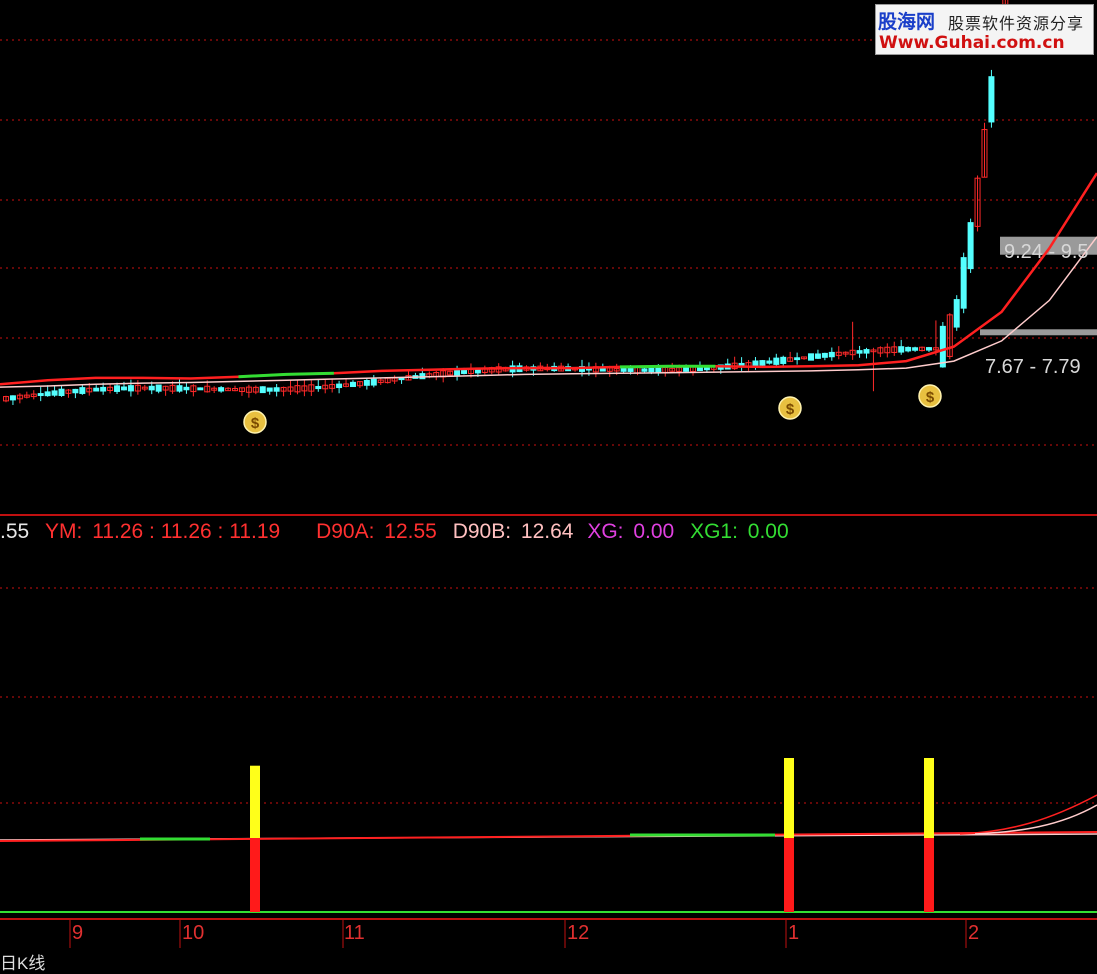 The width and height of the screenshot is (1097, 974). What do you see at coordinates (354, 933) in the screenshot?
I see `x-tick-11: 11` at bounding box center [354, 933].